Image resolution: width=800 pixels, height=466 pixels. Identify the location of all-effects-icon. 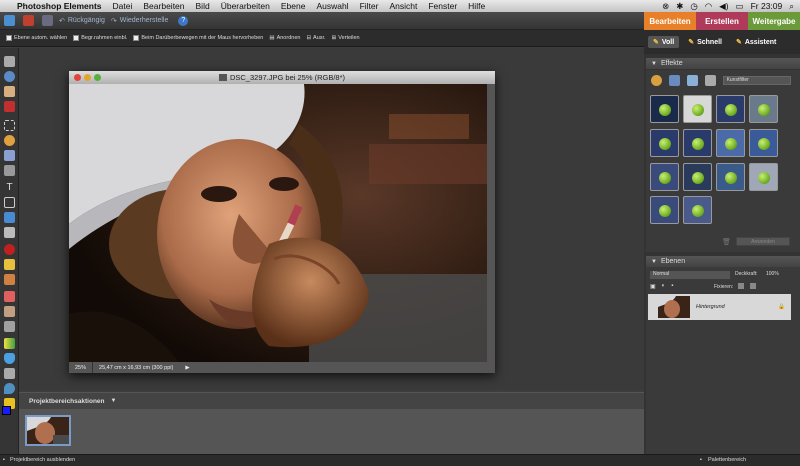
(710, 80).